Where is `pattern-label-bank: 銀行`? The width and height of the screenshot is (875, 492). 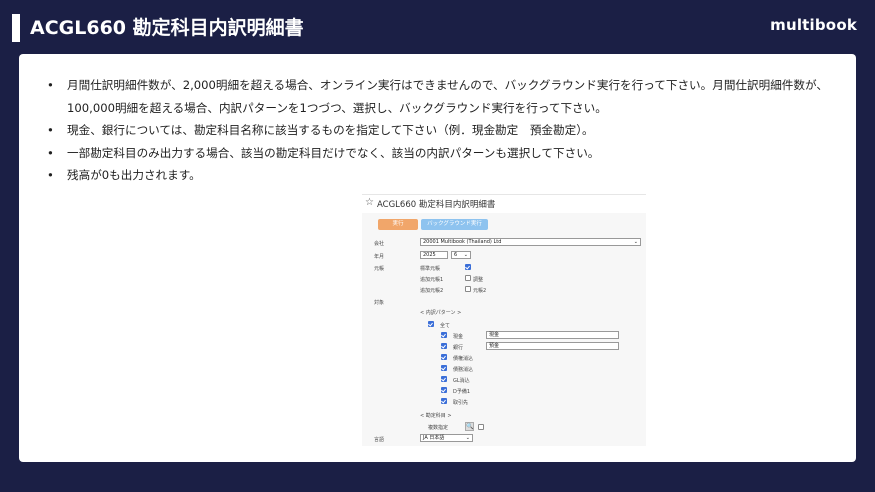
pattern-label-bank: 銀行 is located at coordinates (458, 348).